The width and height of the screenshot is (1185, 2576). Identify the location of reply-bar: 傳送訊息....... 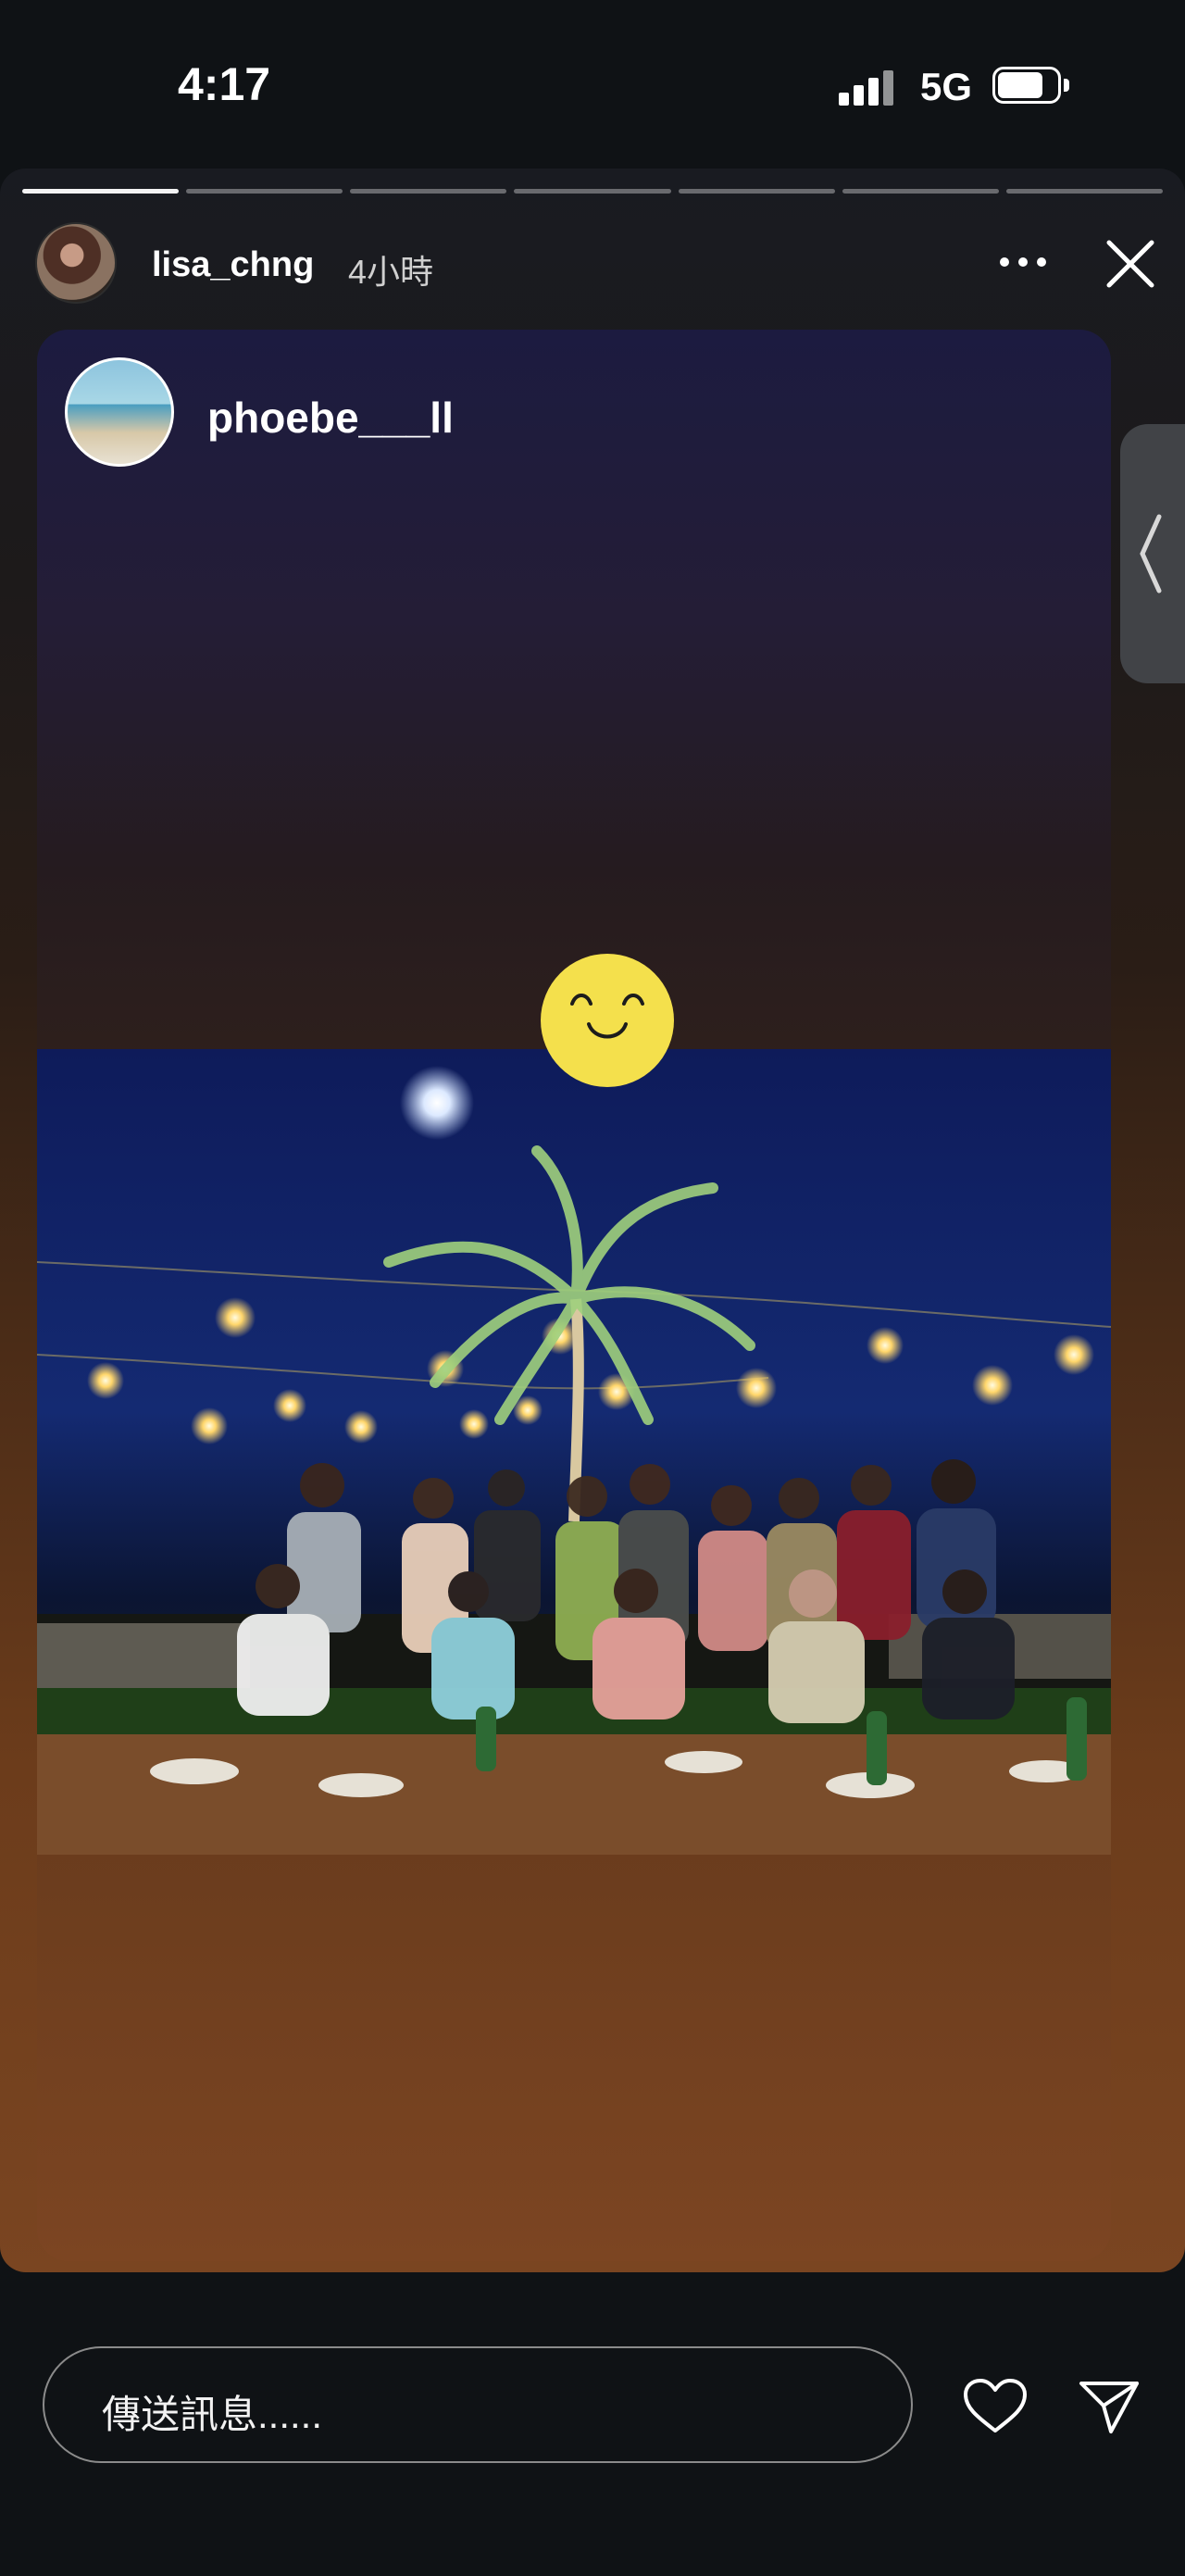
(592, 2427).